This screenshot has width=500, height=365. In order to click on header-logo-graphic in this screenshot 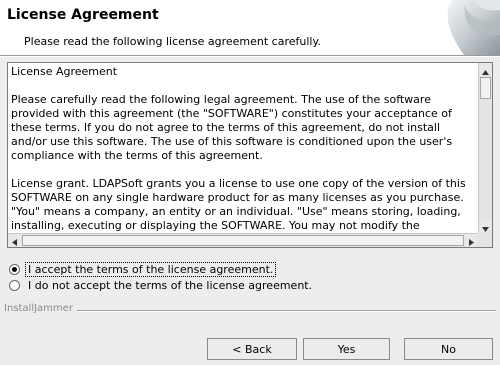, I will do `click(467, 27)`.